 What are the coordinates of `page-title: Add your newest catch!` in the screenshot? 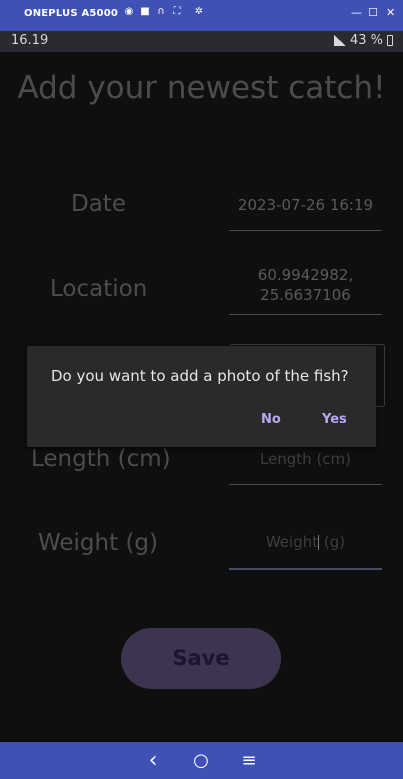 It's located at (201, 88).